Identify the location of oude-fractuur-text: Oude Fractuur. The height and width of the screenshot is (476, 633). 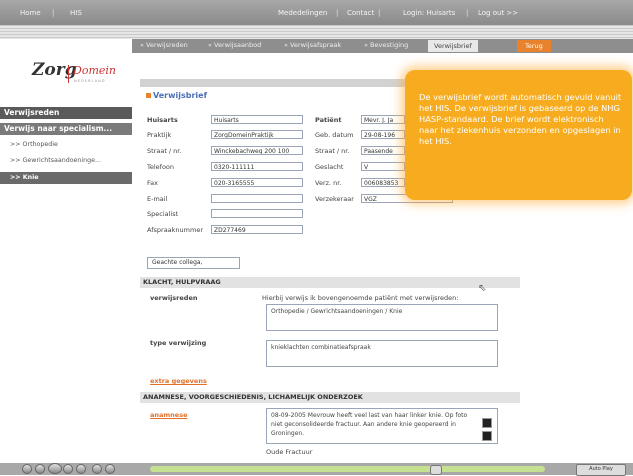
(289, 452).